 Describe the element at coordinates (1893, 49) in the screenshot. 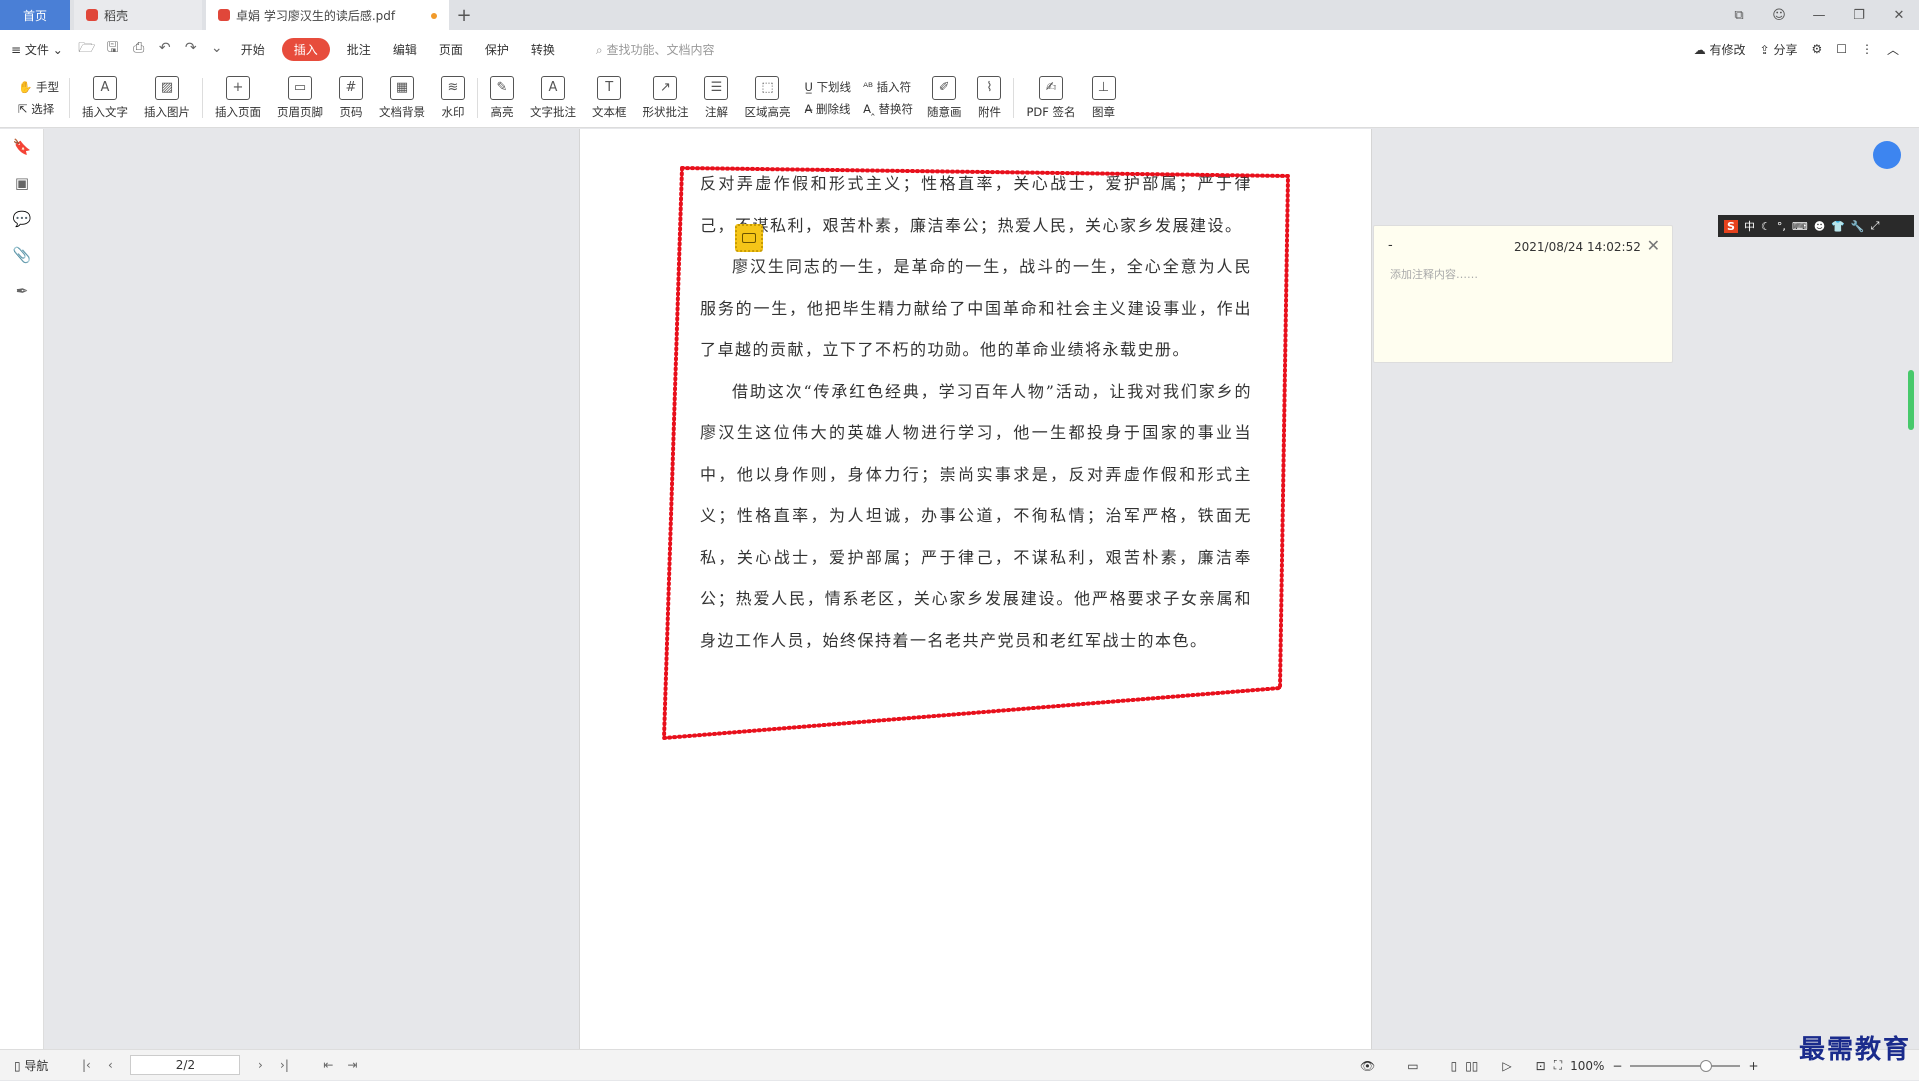

I see `collapse-icon: ︿` at that location.